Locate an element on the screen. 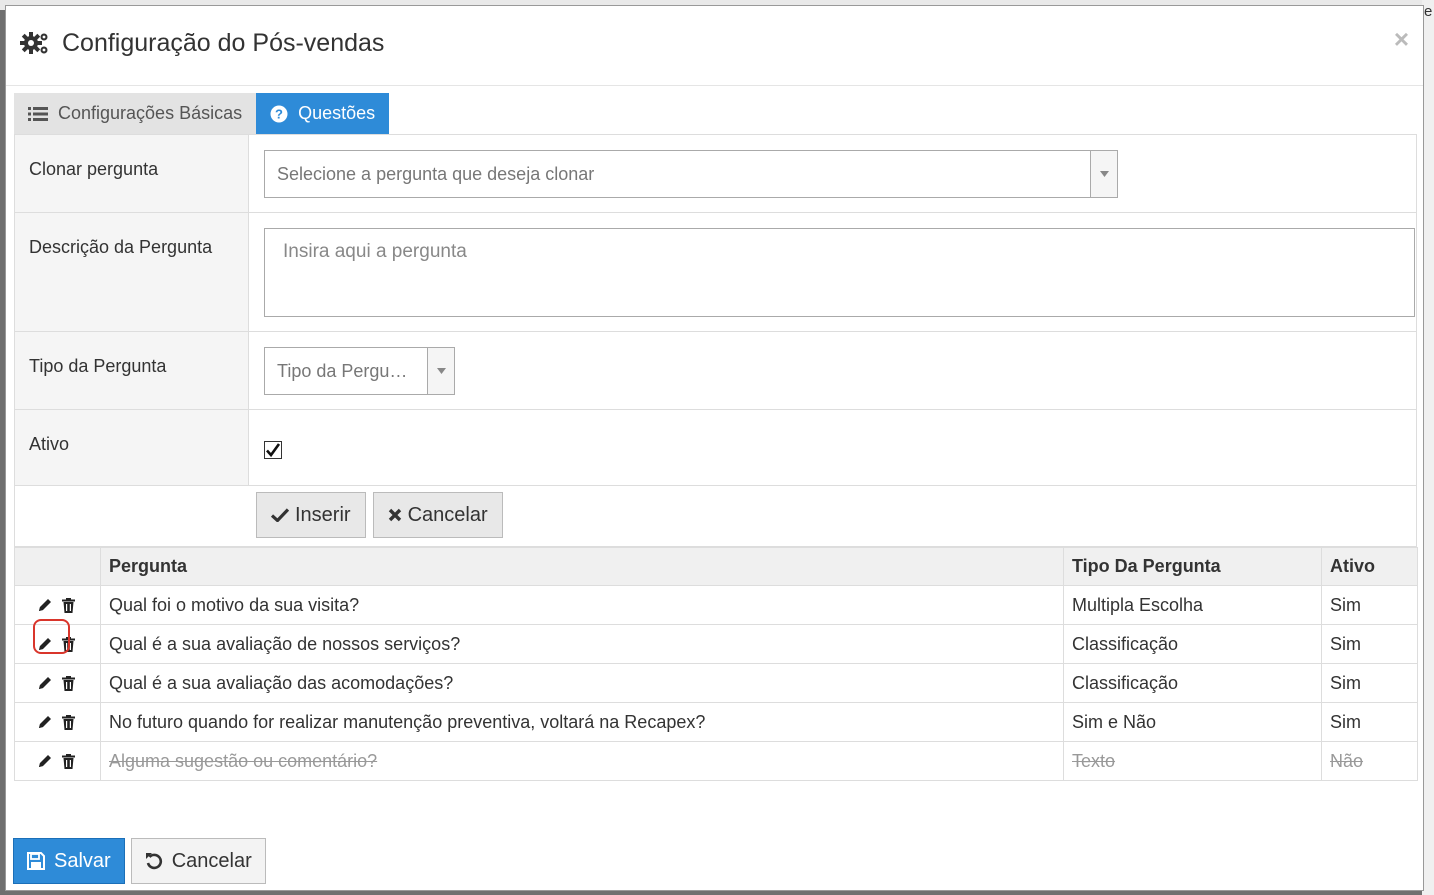  modal-header: Configuração do Pós-vendas × is located at coordinates (714, 46).